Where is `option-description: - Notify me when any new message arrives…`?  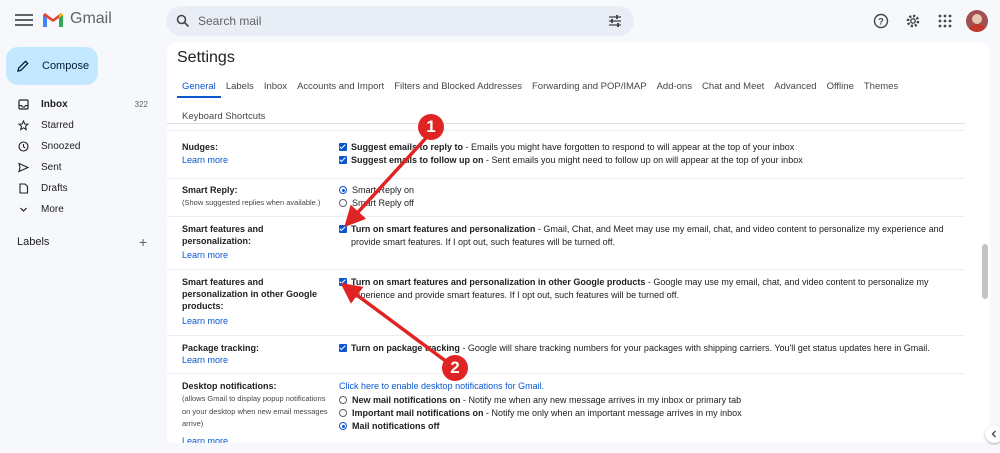 option-description: - Notify me when any new message arrives… is located at coordinates (601, 400).